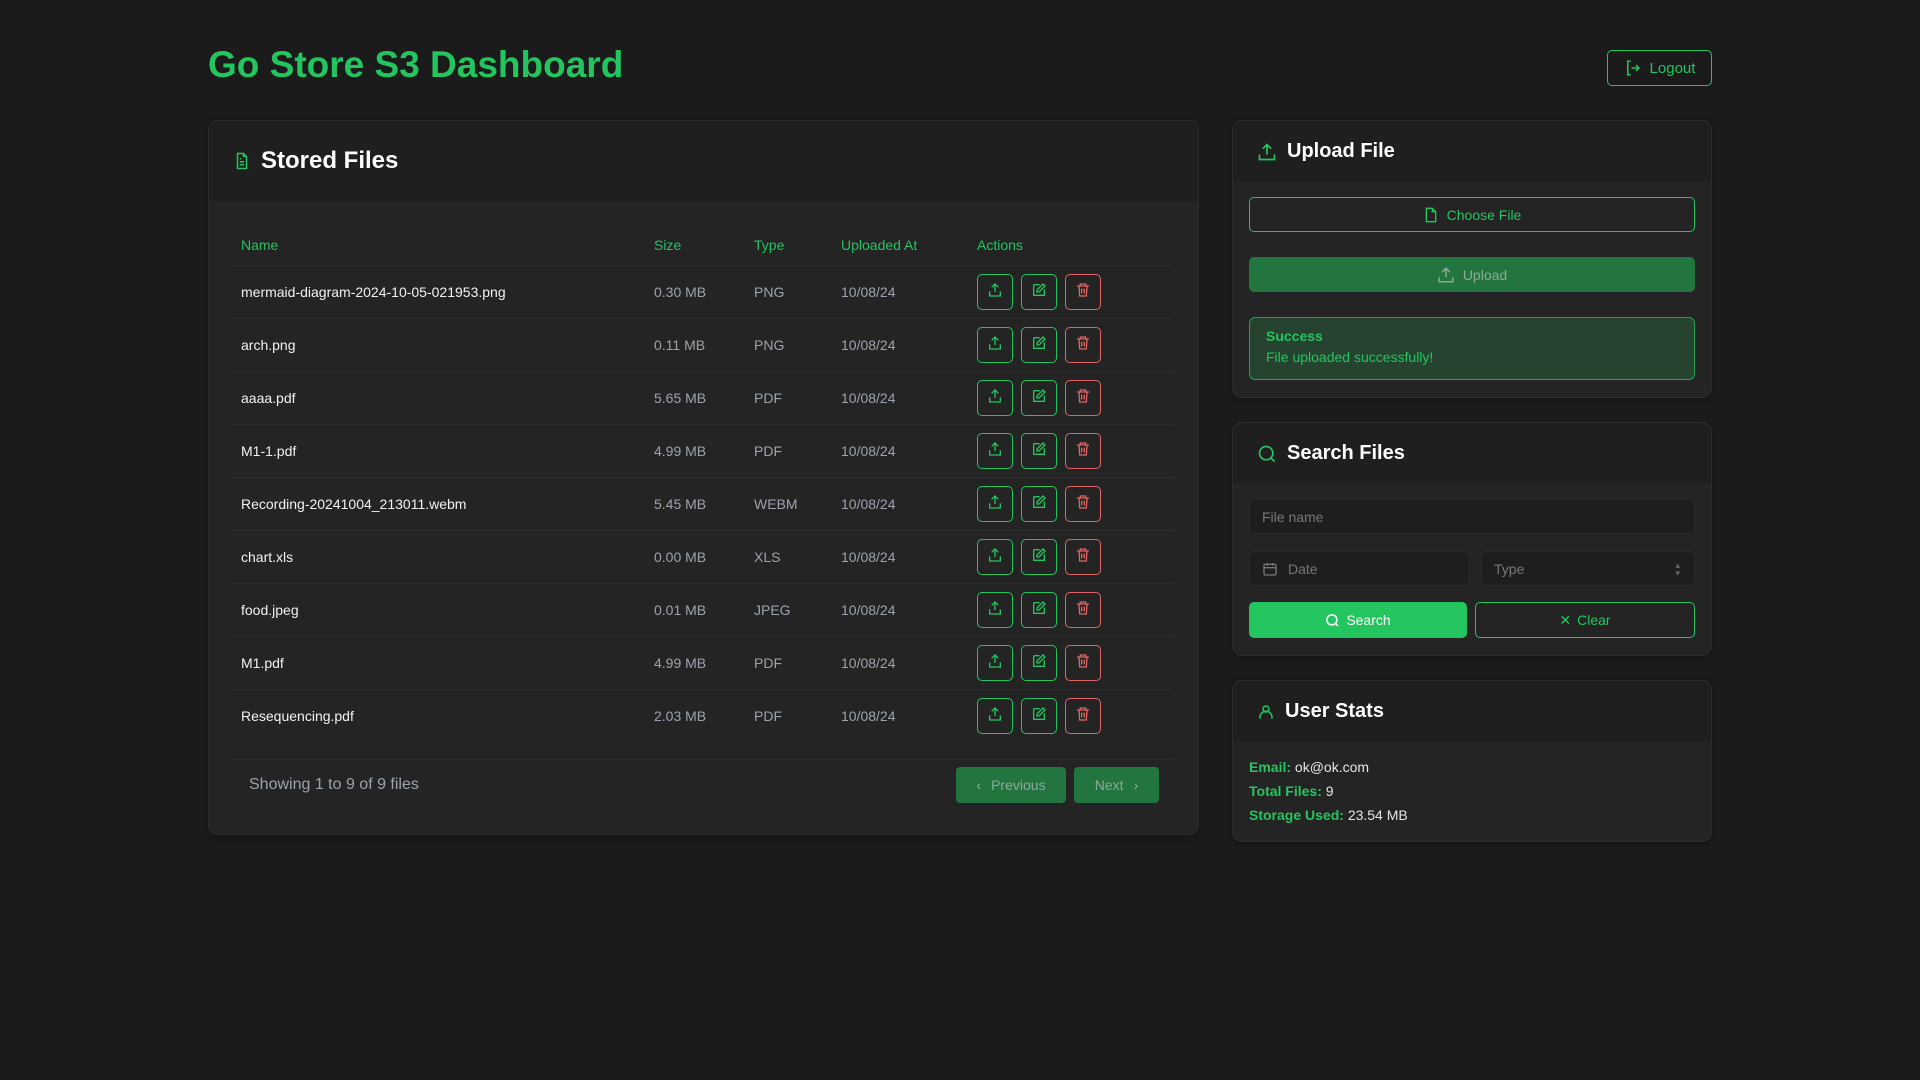 The image size is (1920, 1080). I want to click on upload-button: Upload, so click(1472, 274).